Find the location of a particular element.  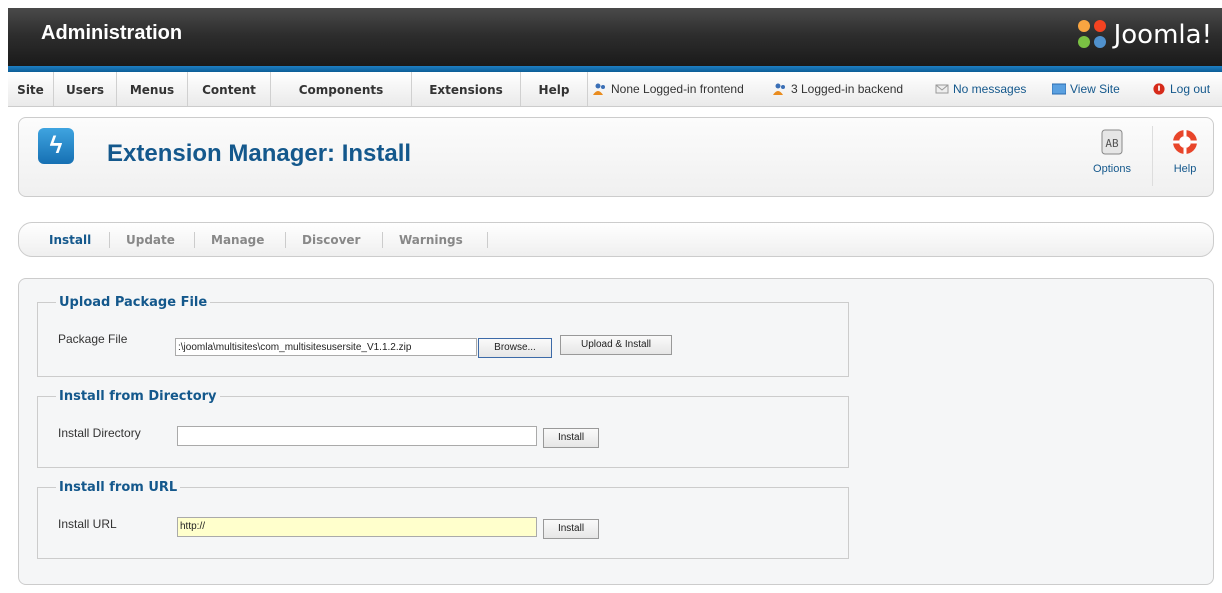

joomla-logo-text: Joomla! is located at coordinates (1162, 35).